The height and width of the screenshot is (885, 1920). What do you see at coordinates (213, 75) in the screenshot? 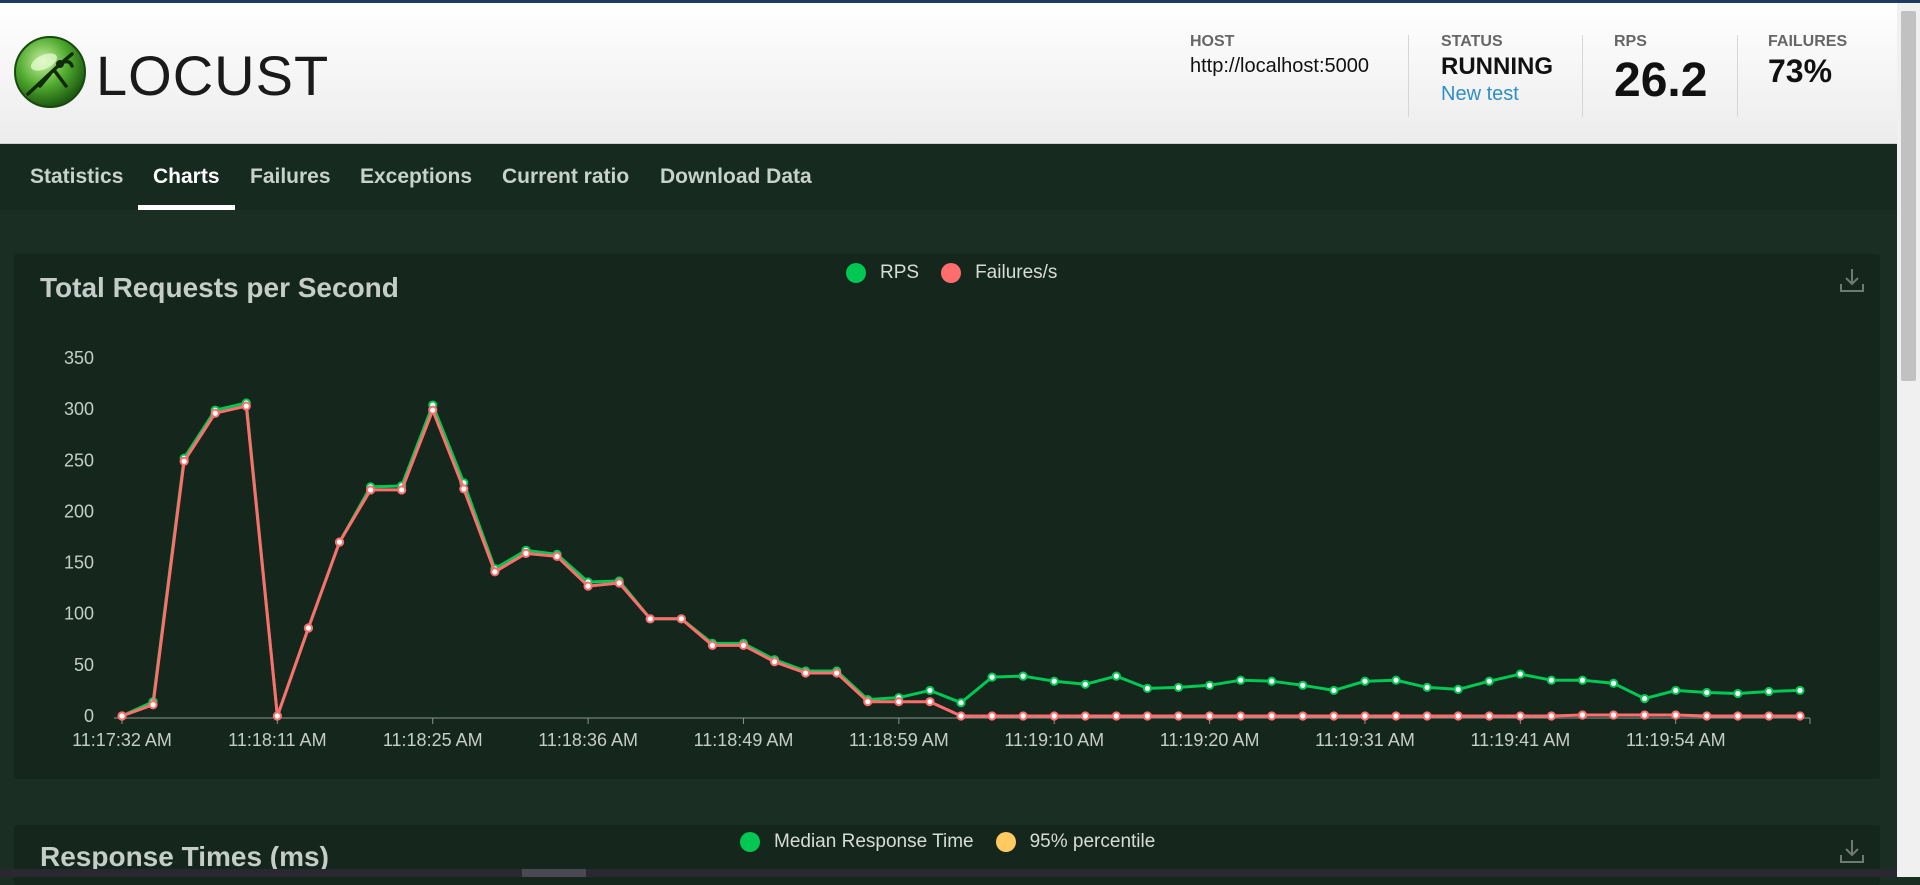
I see `logo-text: LOCUST` at bounding box center [213, 75].